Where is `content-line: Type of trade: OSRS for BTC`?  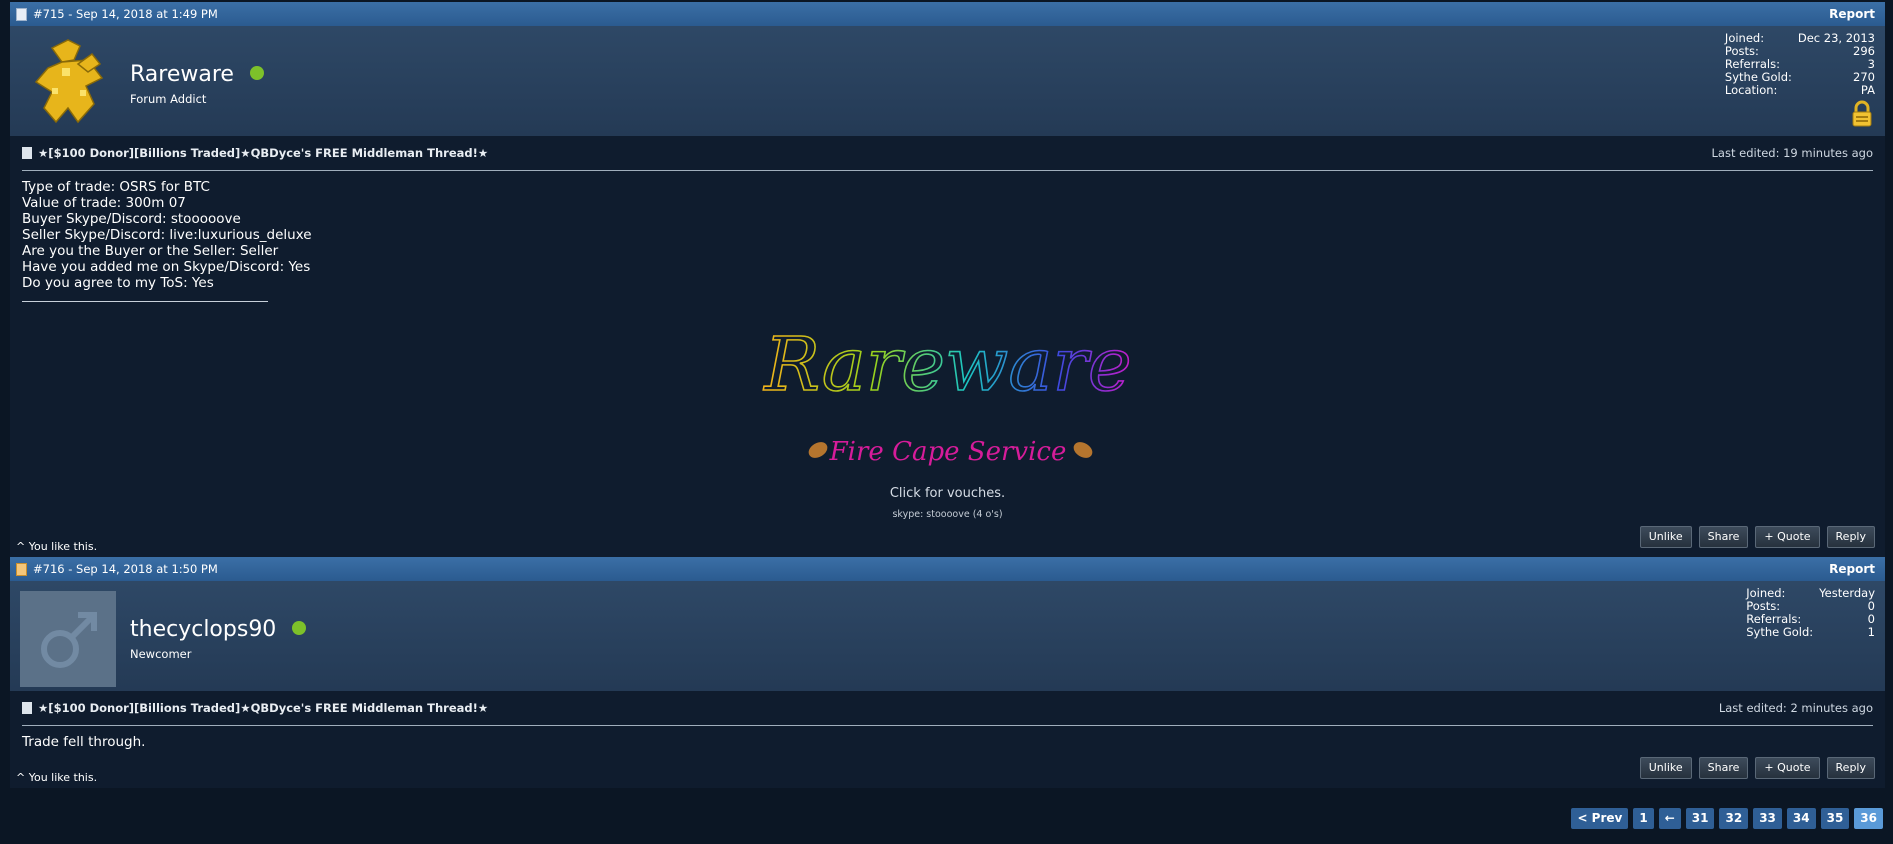
content-line: Type of trade: OSRS for BTC is located at coordinates (116, 187).